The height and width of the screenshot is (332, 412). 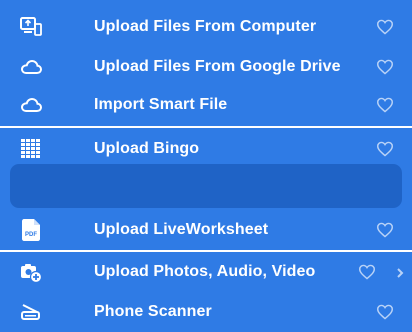 What do you see at coordinates (31, 235) in the screenshot?
I see `svg-text: PDF` at bounding box center [31, 235].